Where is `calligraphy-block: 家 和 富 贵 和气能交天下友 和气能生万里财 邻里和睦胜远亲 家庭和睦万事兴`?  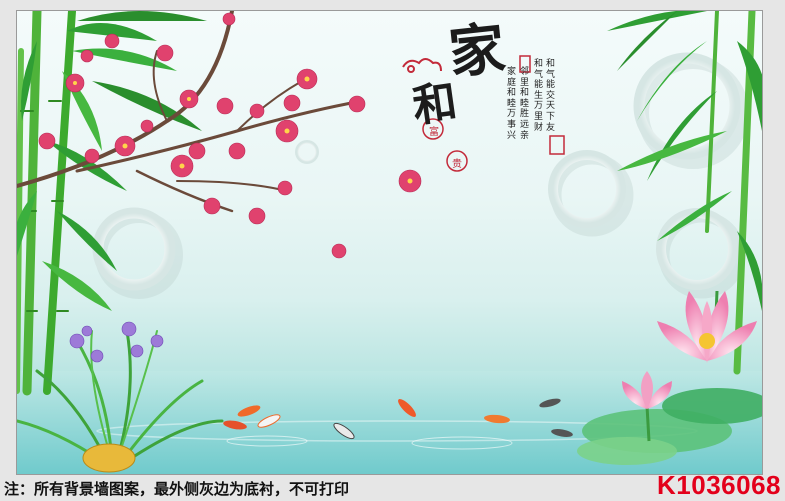
calligraphy-block: 家 和 富 贵 和气能交天下友 和气能生万里财 邻里和睦胜远亲 家庭和睦万事兴 is located at coordinates (499, 101).